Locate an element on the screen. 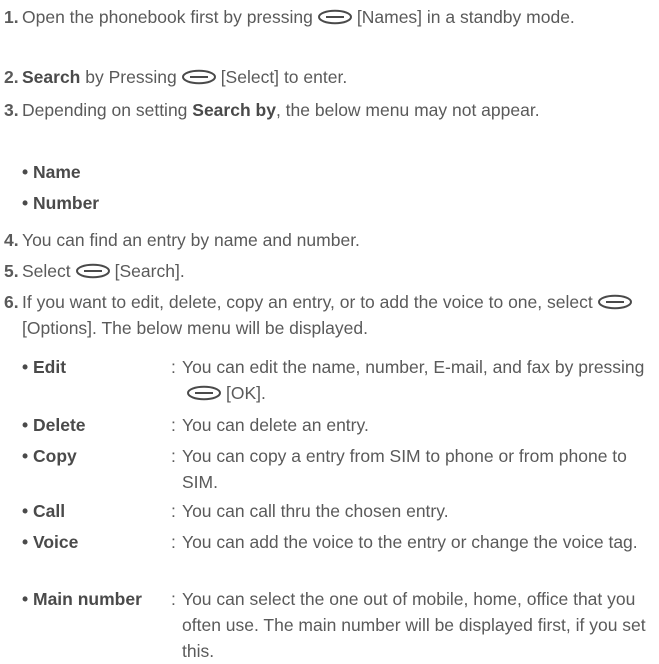 The height and width of the screenshot is (664, 659). delete-description: You can delete an entry. is located at coordinates (275, 425).